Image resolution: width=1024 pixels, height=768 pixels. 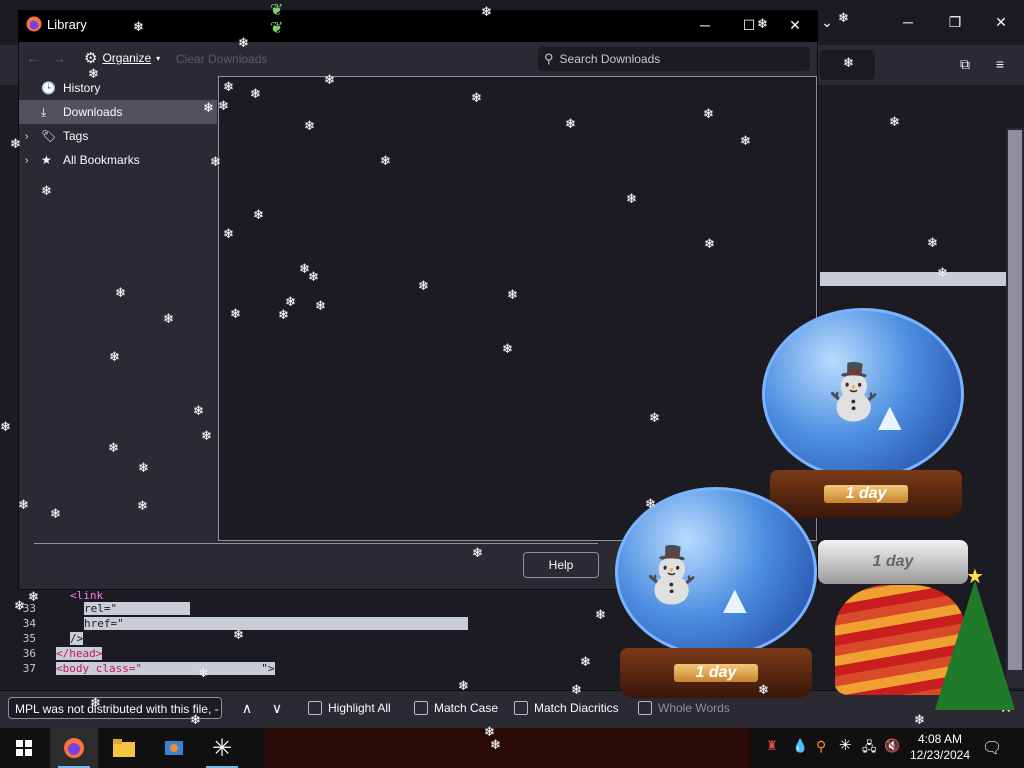 What do you see at coordinates (34, 25) in the screenshot?
I see `firefox-icon` at bounding box center [34, 25].